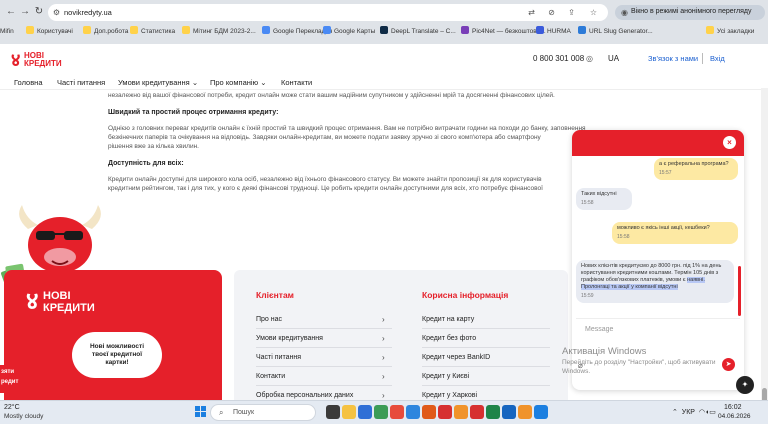  Describe the element at coordinates (729, 142) in the screenshot. I see `close-icon: ×` at that location.